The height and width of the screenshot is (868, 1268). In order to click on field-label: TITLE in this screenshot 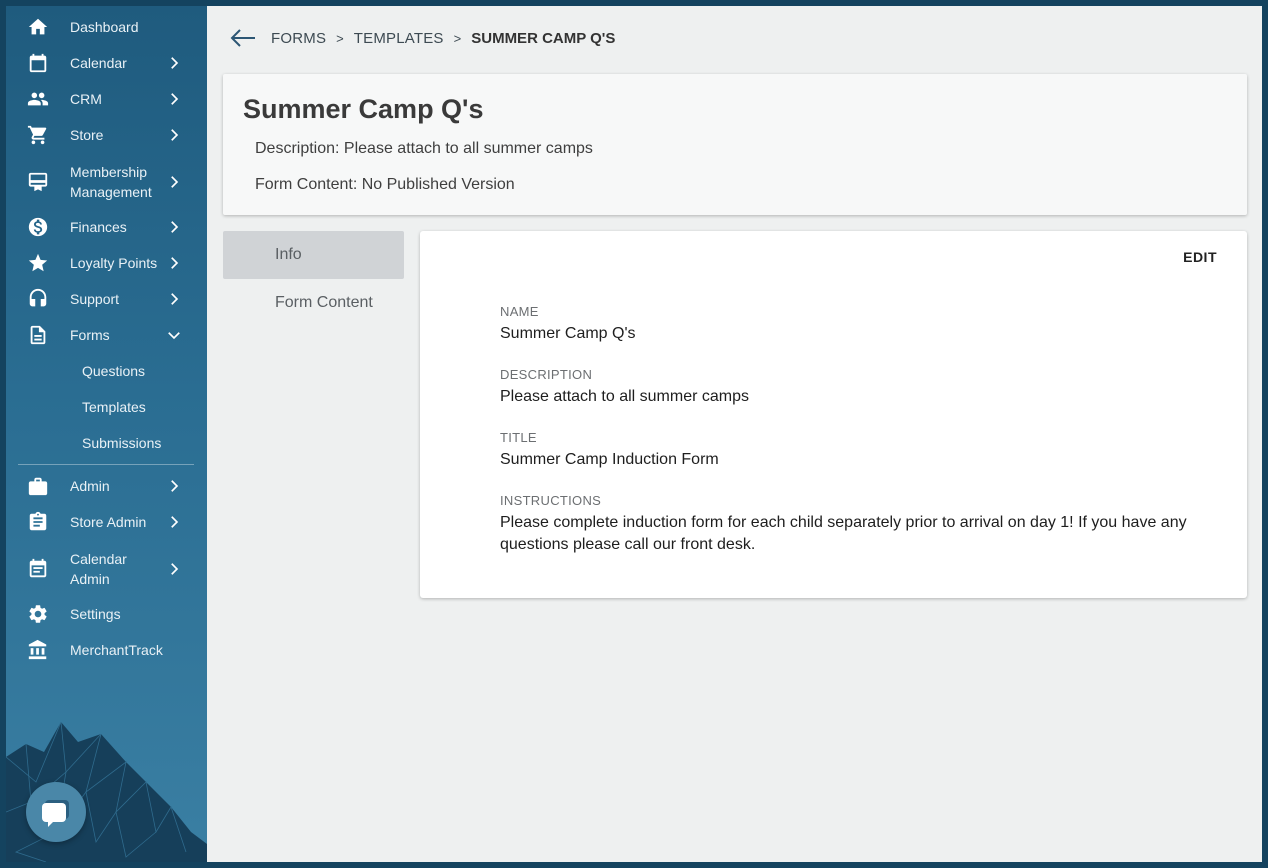, I will do `click(518, 437)`.